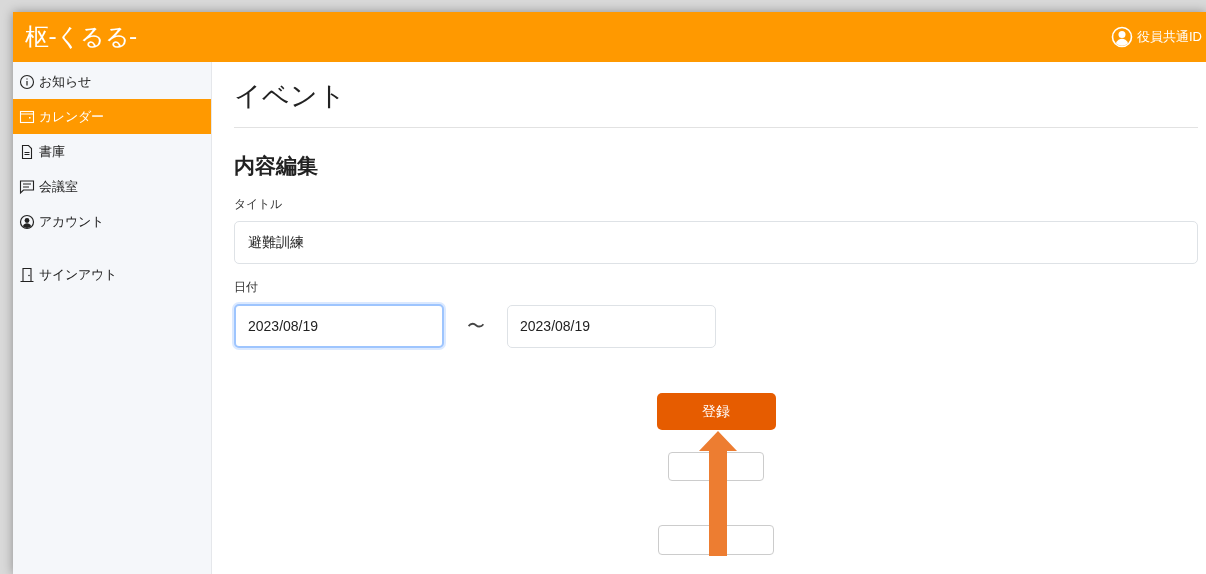 The width and height of the screenshot is (1206, 574). I want to click on section-title: 内容編集, so click(276, 165).